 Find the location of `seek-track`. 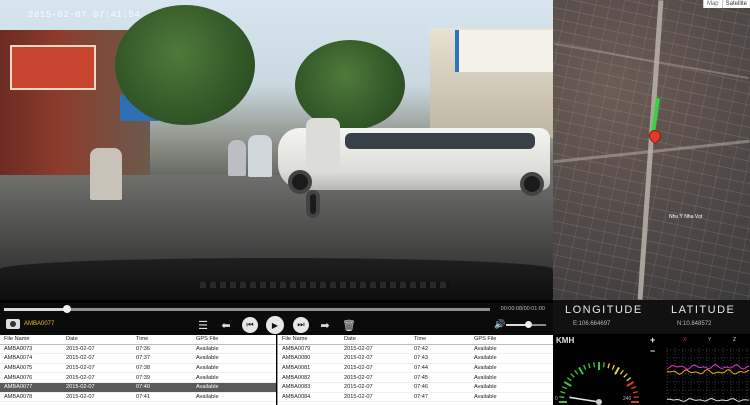

seek-track is located at coordinates (247, 309).